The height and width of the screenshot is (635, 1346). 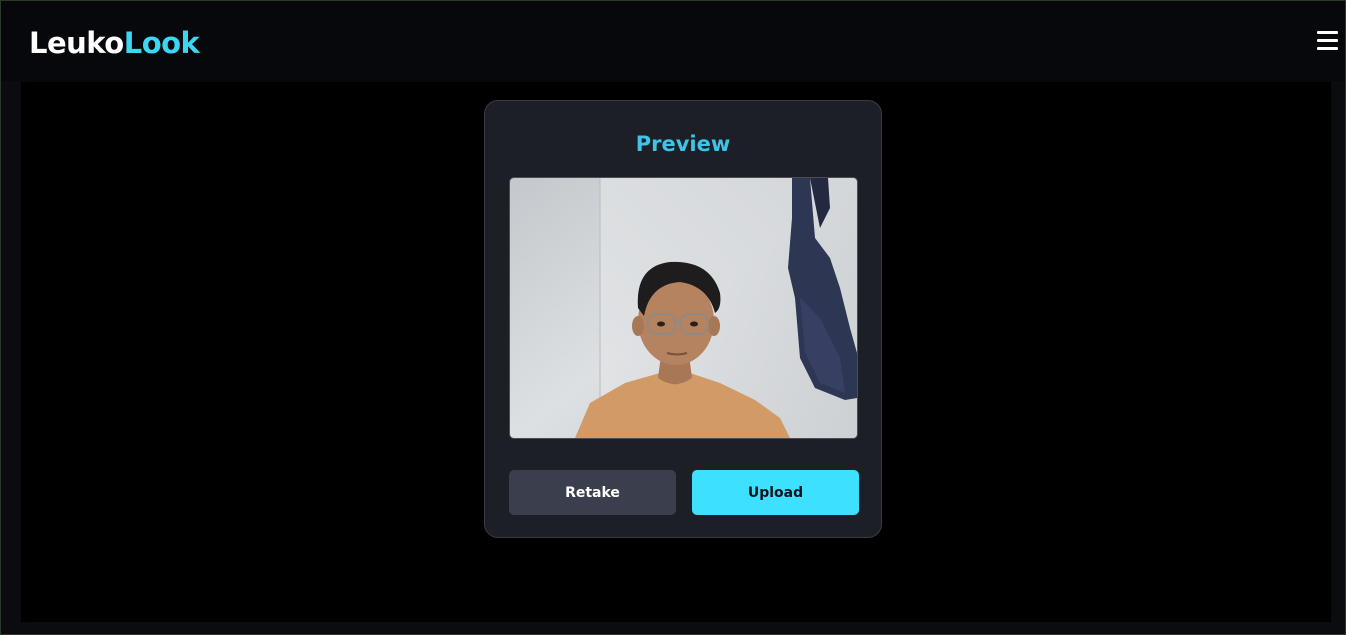 I want to click on upload-button: Upload, so click(x=775, y=492).